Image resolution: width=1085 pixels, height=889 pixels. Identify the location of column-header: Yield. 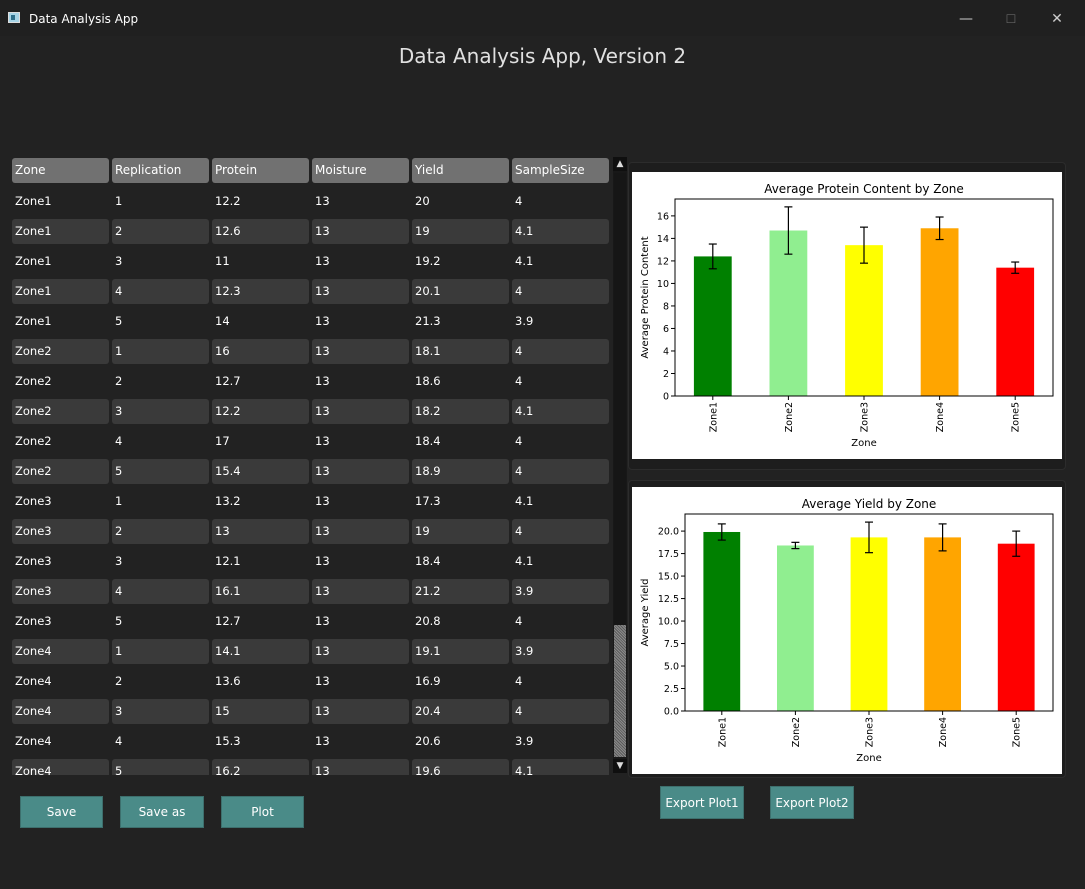
(460, 170).